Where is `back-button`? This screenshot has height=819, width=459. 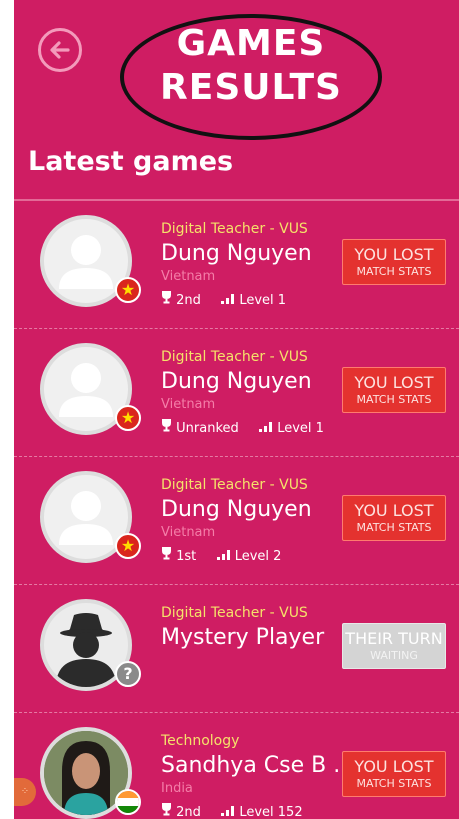 back-button is located at coordinates (60, 50).